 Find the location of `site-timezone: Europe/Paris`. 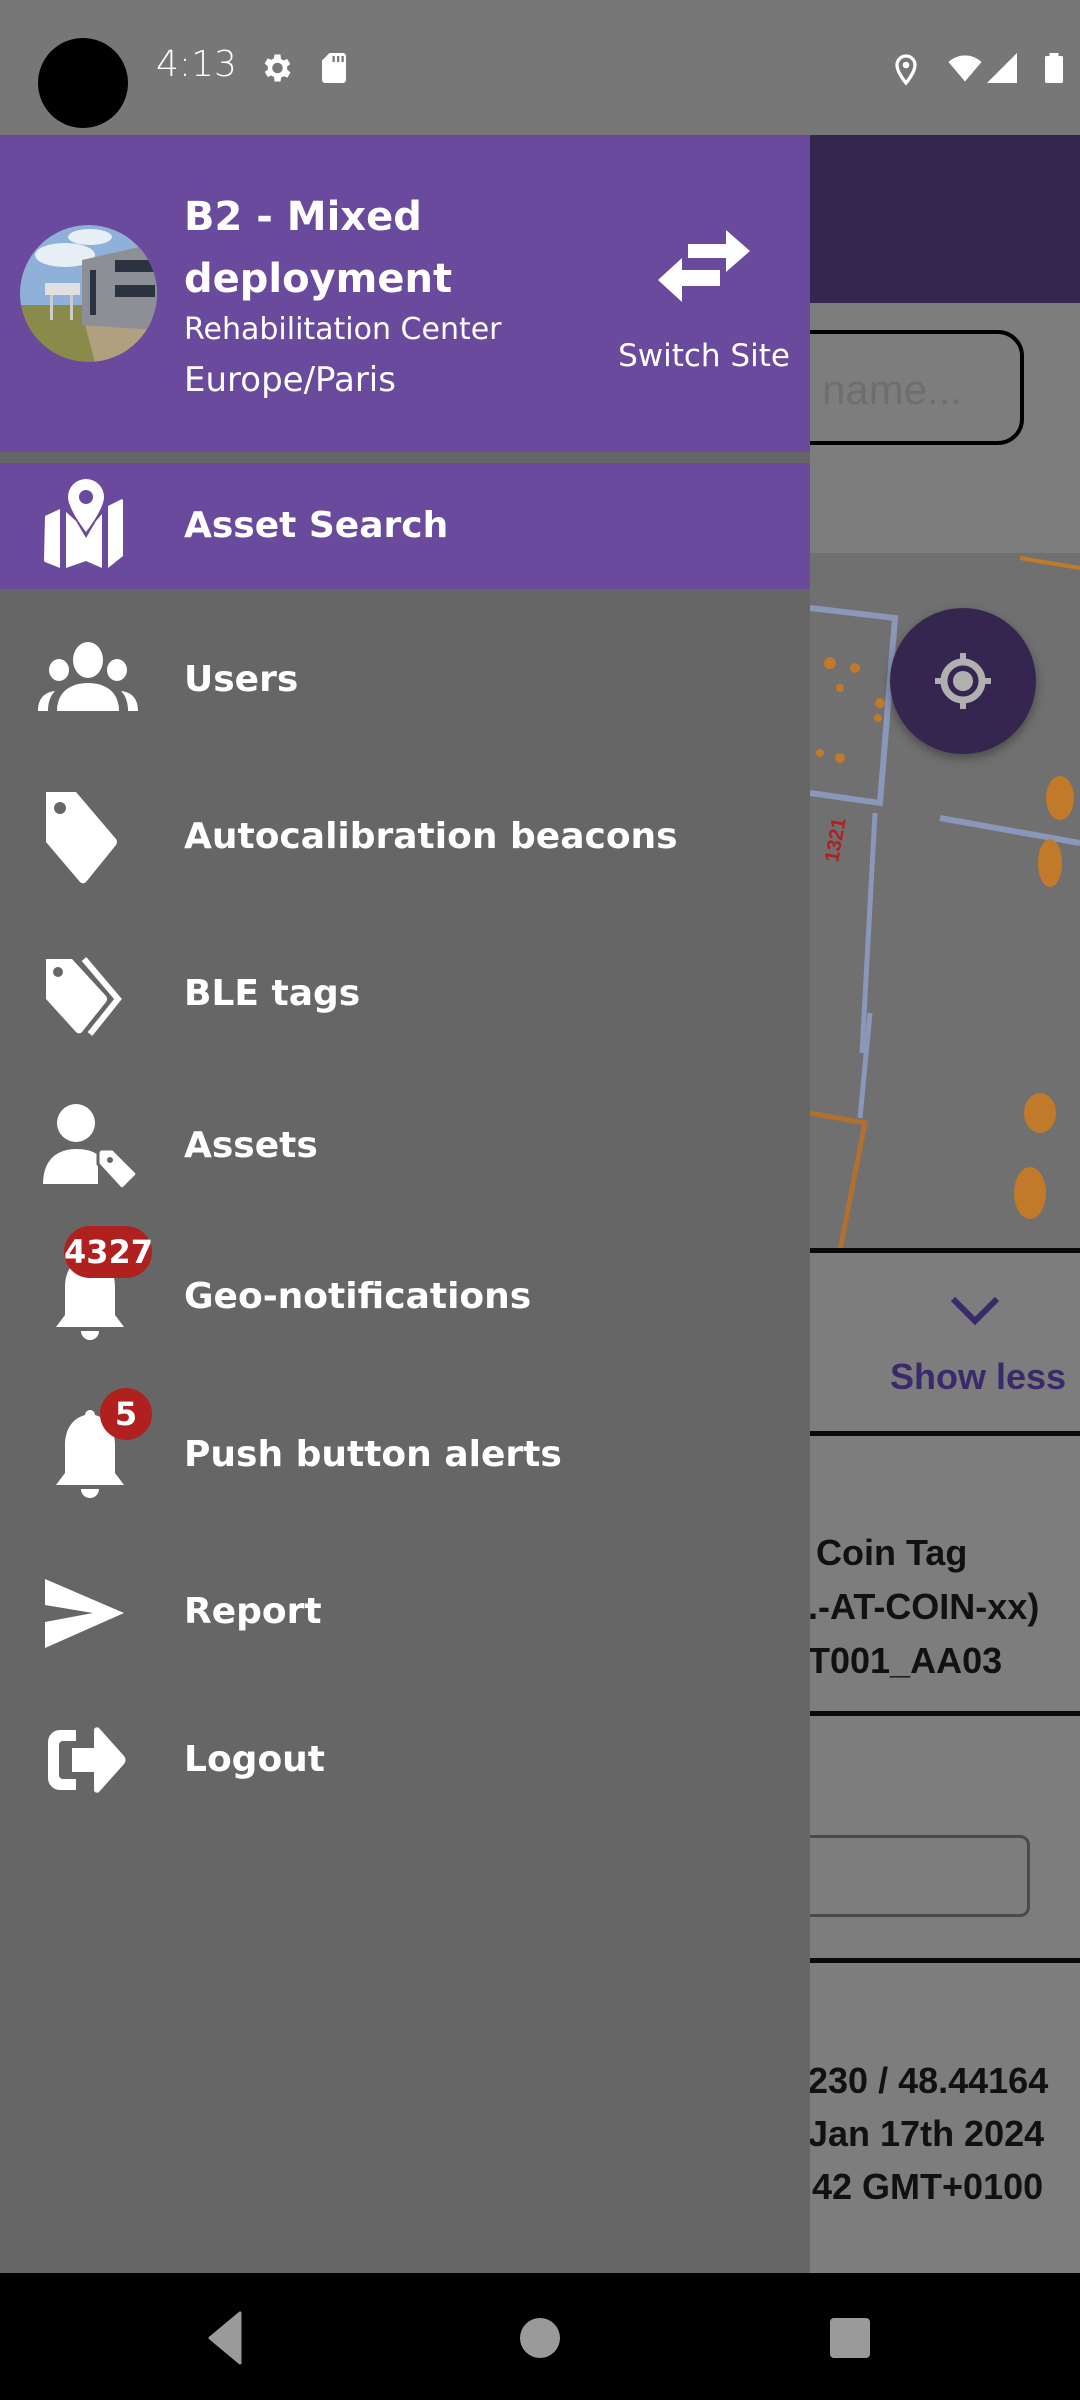

site-timezone: Europe/Paris is located at coordinates (290, 380).